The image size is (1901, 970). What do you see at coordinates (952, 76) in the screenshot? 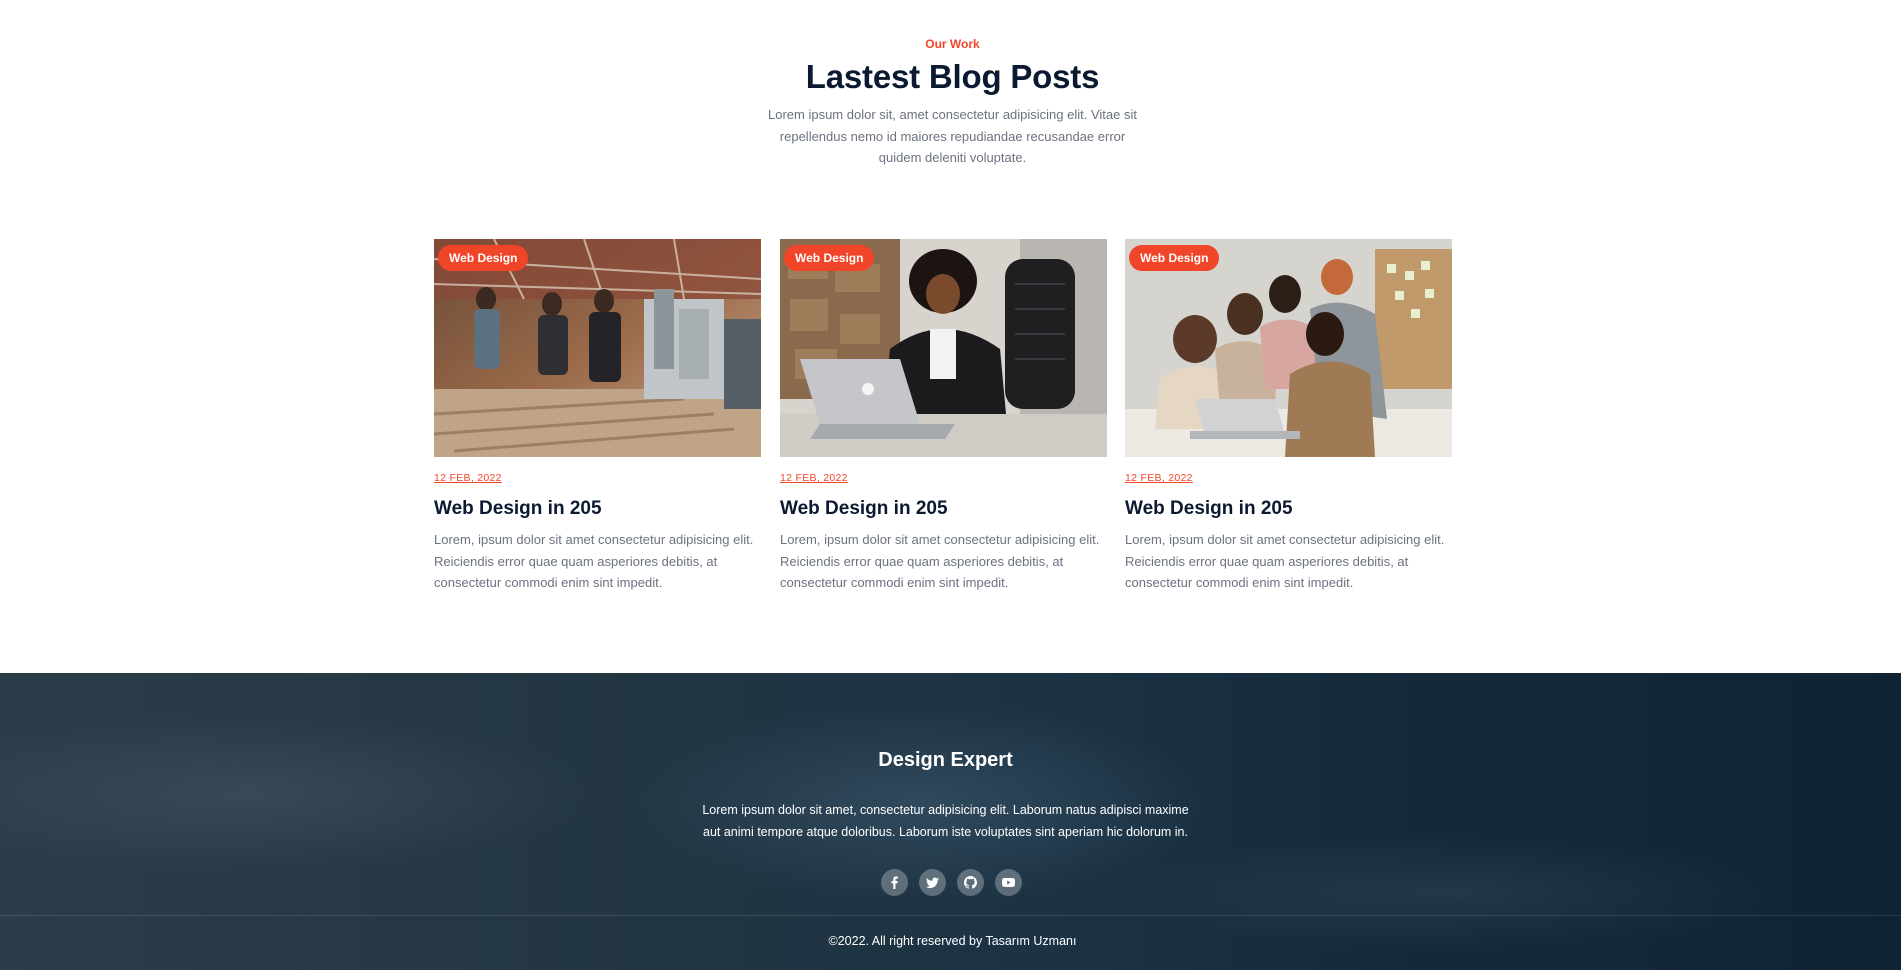
I see `section-title: Lastest Blog Posts` at bounding box center [952, 76].